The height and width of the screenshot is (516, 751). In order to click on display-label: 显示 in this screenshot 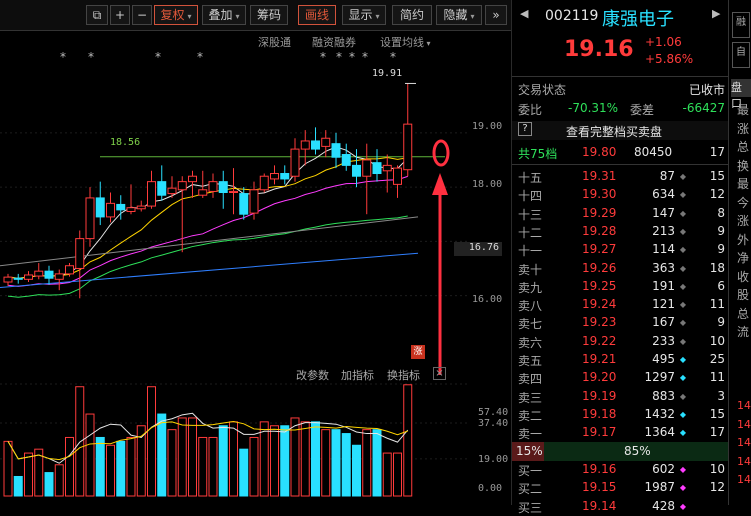, I will do `click(360, 15)`.